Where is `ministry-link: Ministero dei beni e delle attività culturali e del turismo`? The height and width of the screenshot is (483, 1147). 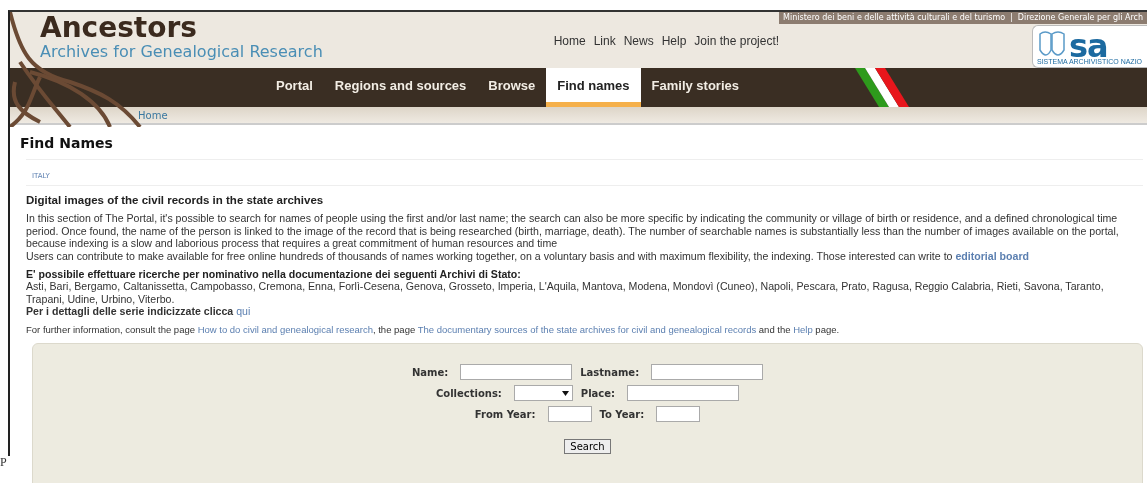 ministry-link: Ministero dei beni e delle attività culturali e del turismo is located at coordinates (894, 18).